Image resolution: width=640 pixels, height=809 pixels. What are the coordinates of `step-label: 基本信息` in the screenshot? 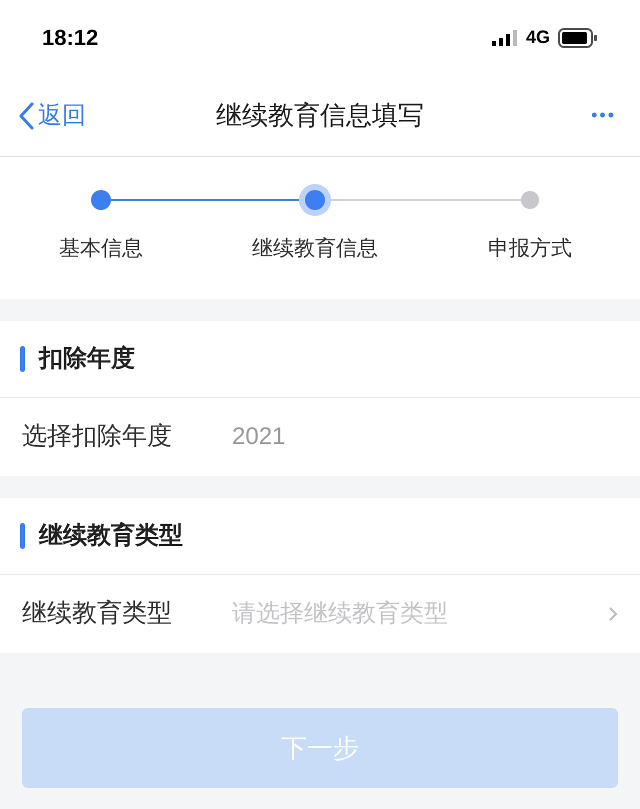 It's located at (101, 249).